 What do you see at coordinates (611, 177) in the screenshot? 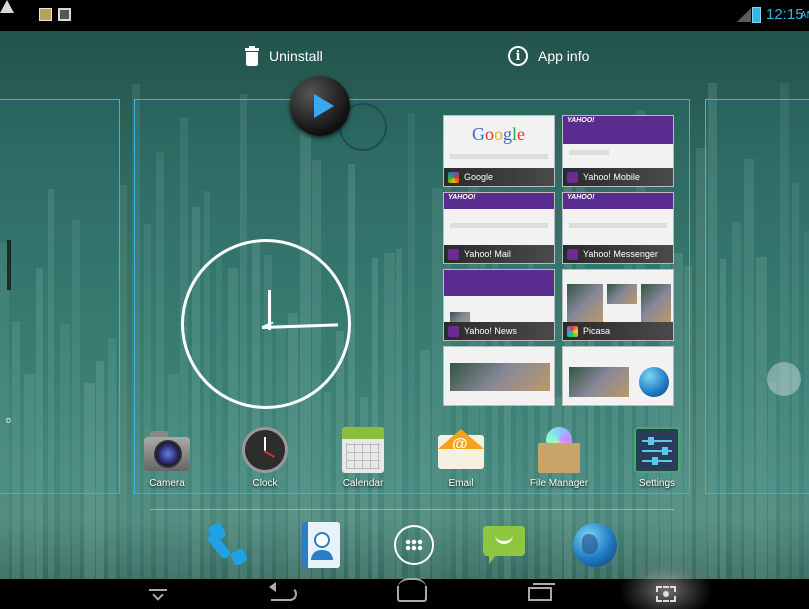
I see `recent-app-label: Yahoo! Mobile` at bounding box center [611, 177].